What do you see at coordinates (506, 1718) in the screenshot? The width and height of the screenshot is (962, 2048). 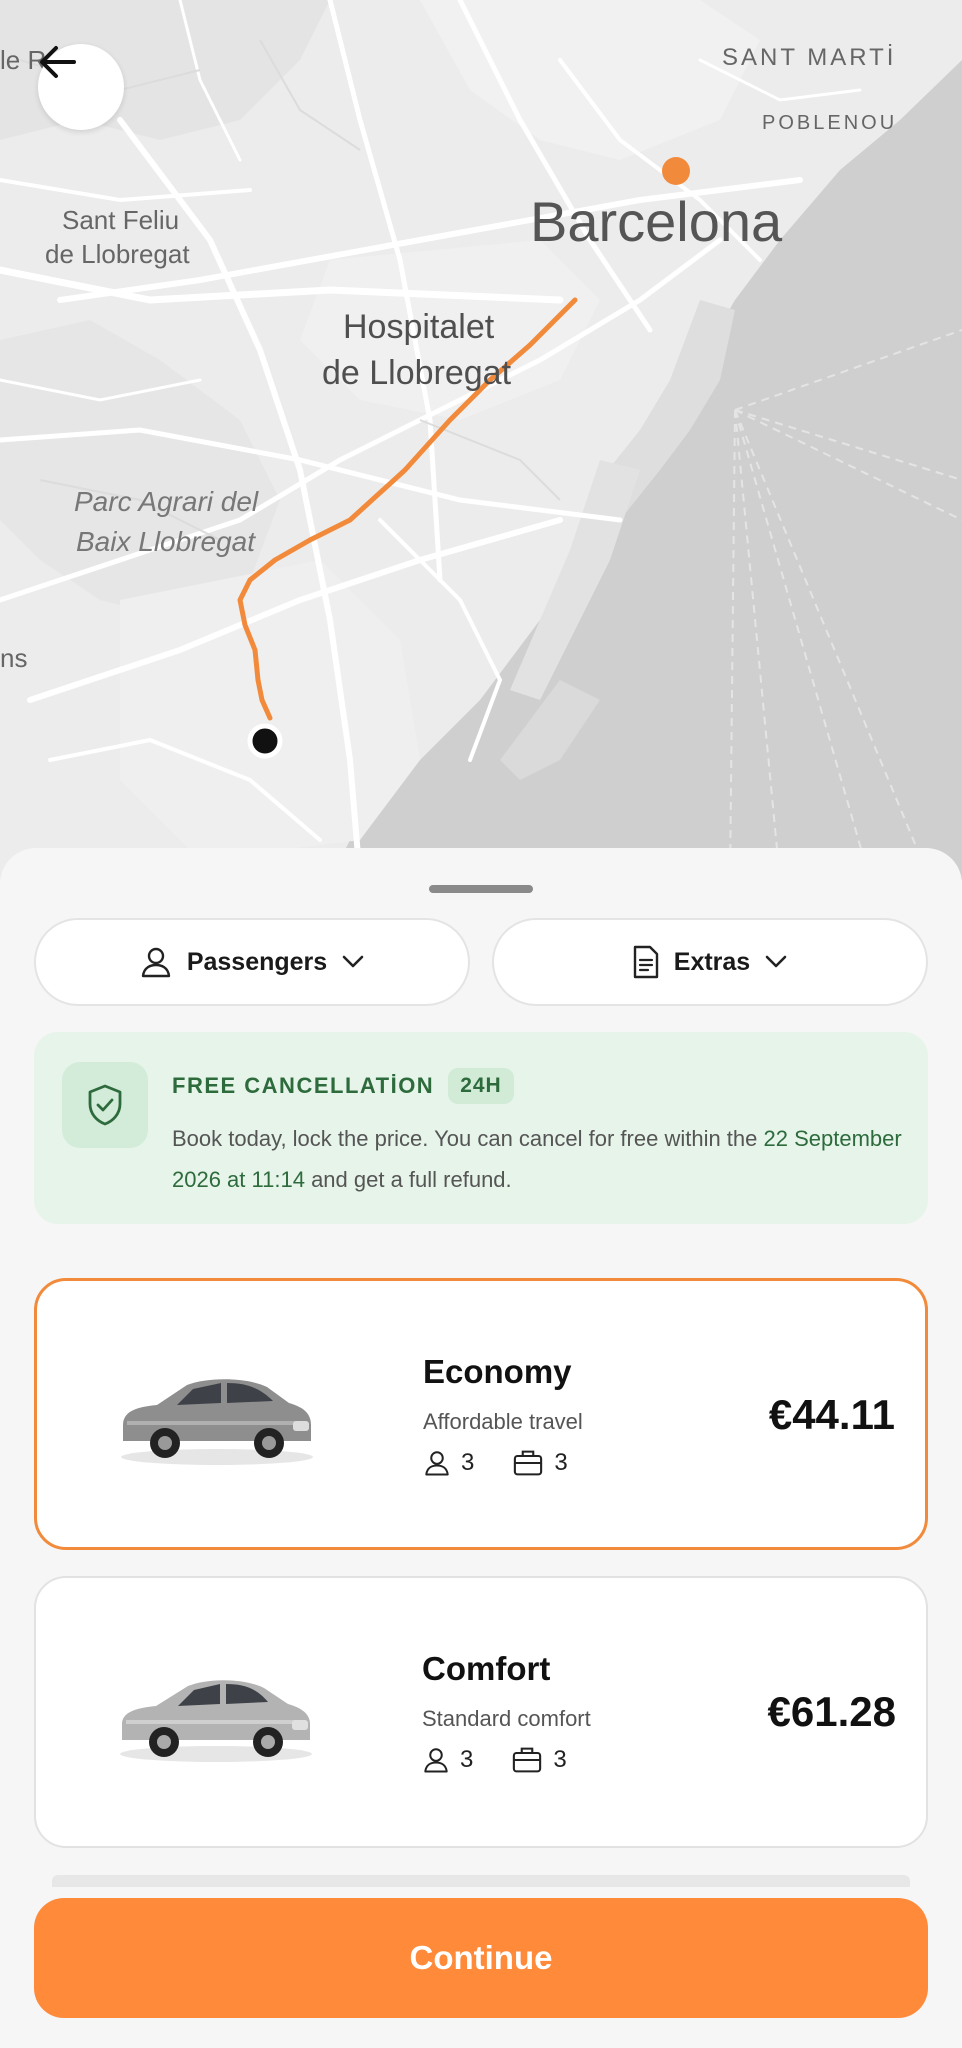 I see `vehicle-description: Standard comfort` at bounding box center [506, 1718].